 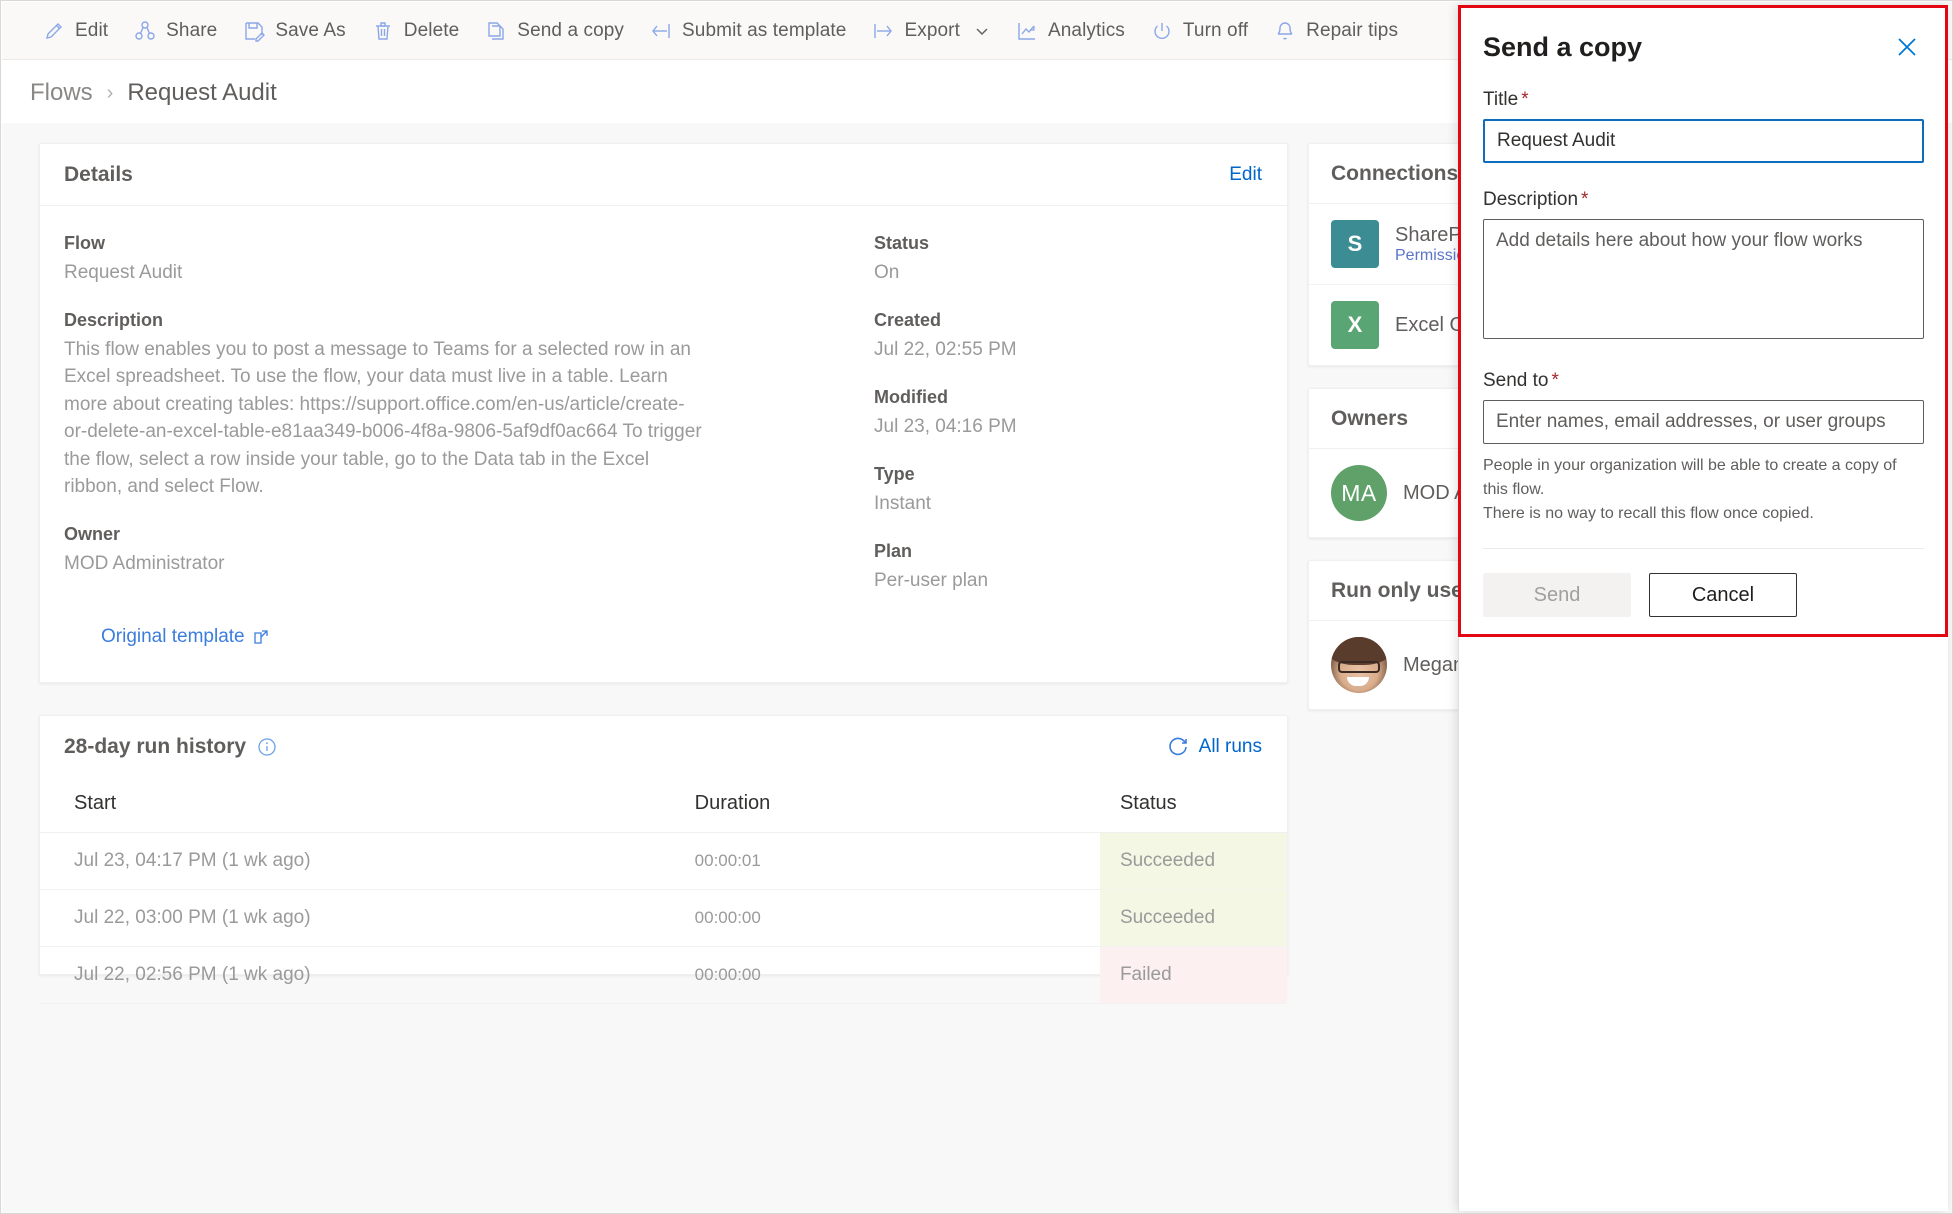 What do you see at coordinates (982, 31) in the screenshot?
I see `chevron-down-icon` at bounding box center [982, 31].